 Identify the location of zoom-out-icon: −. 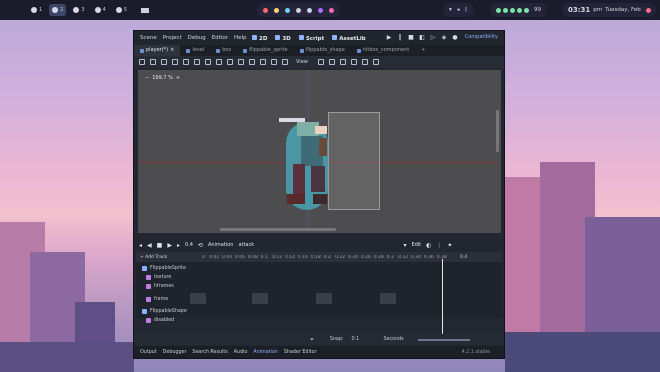
(147, 78).